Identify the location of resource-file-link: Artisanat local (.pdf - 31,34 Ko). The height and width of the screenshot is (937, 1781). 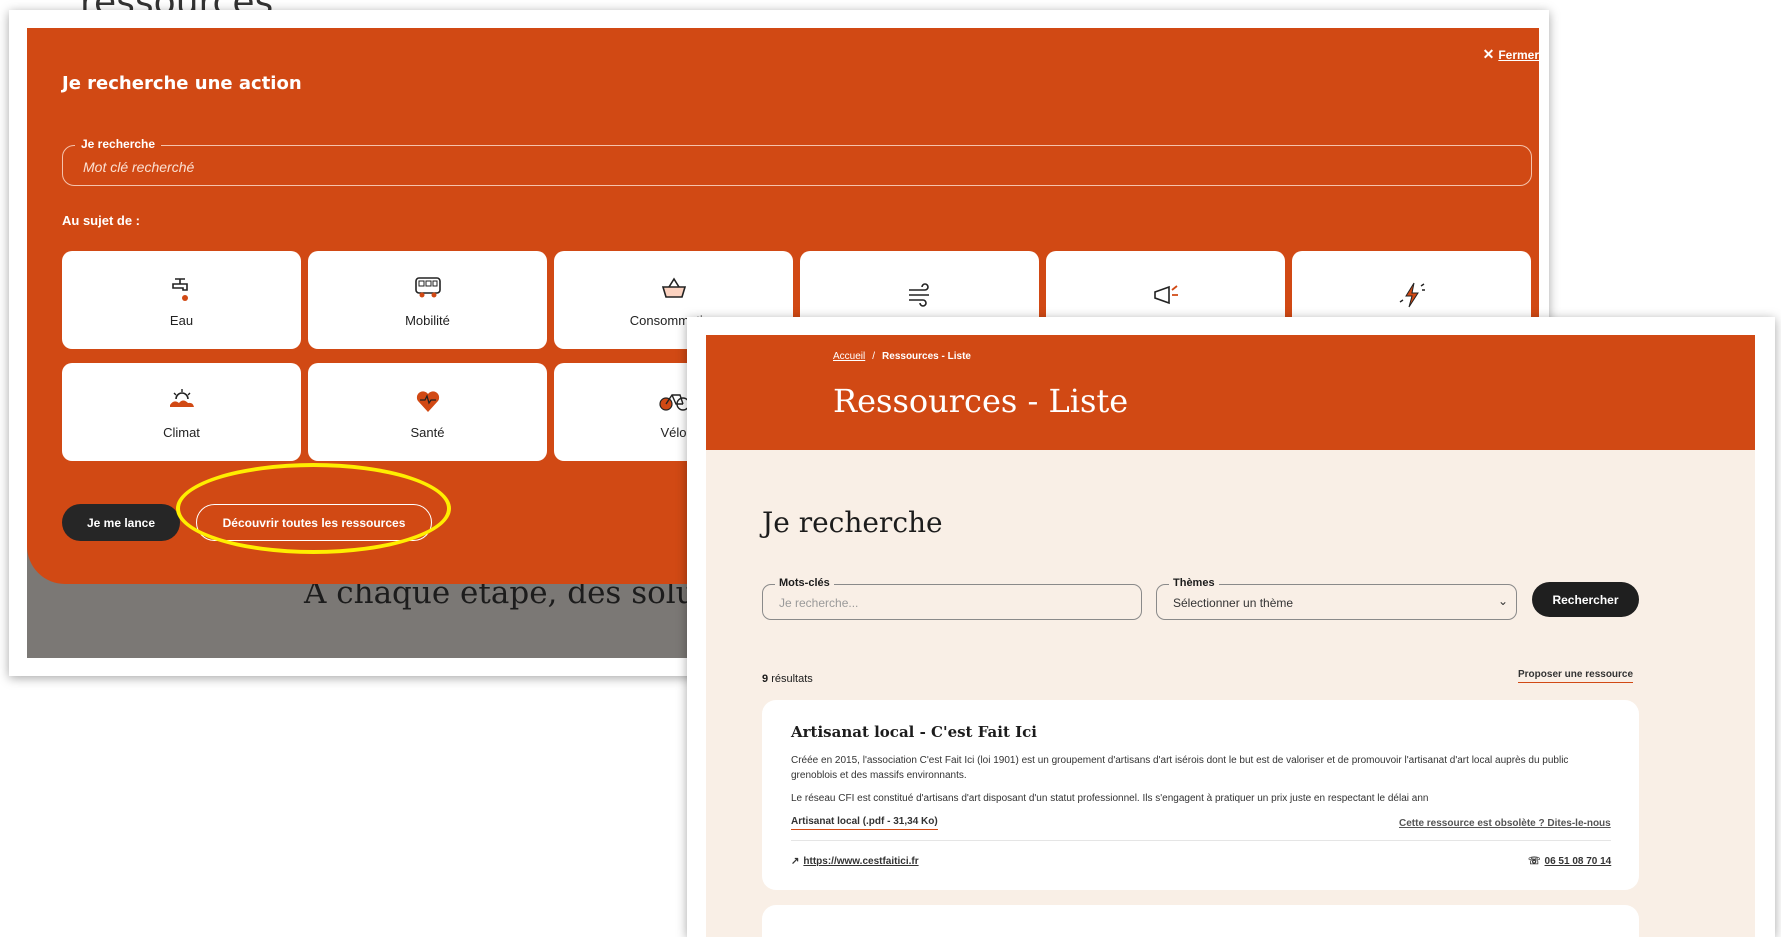
(864, 823).